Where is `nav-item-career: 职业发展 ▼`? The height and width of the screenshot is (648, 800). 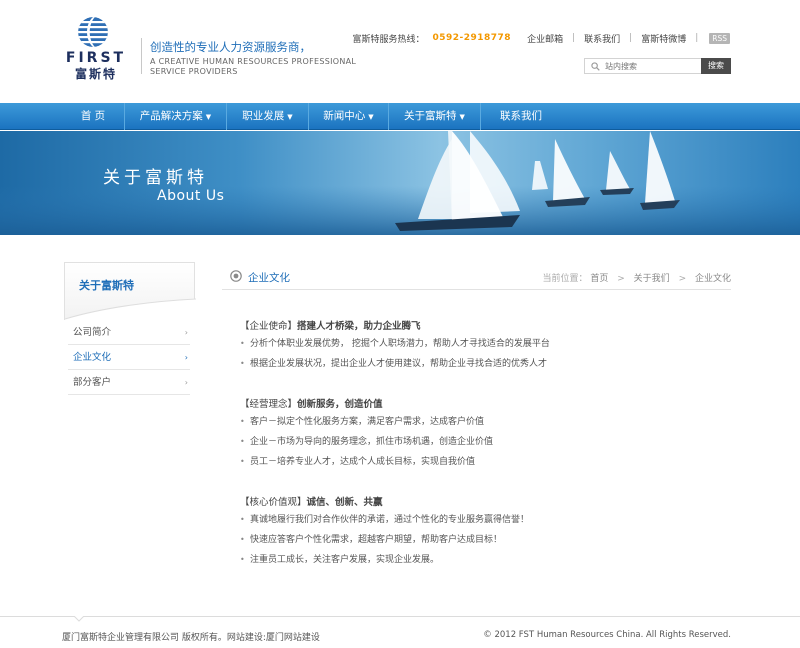 nav-item-career: 职业发展 ▼ is located at coordinates (268, 116).